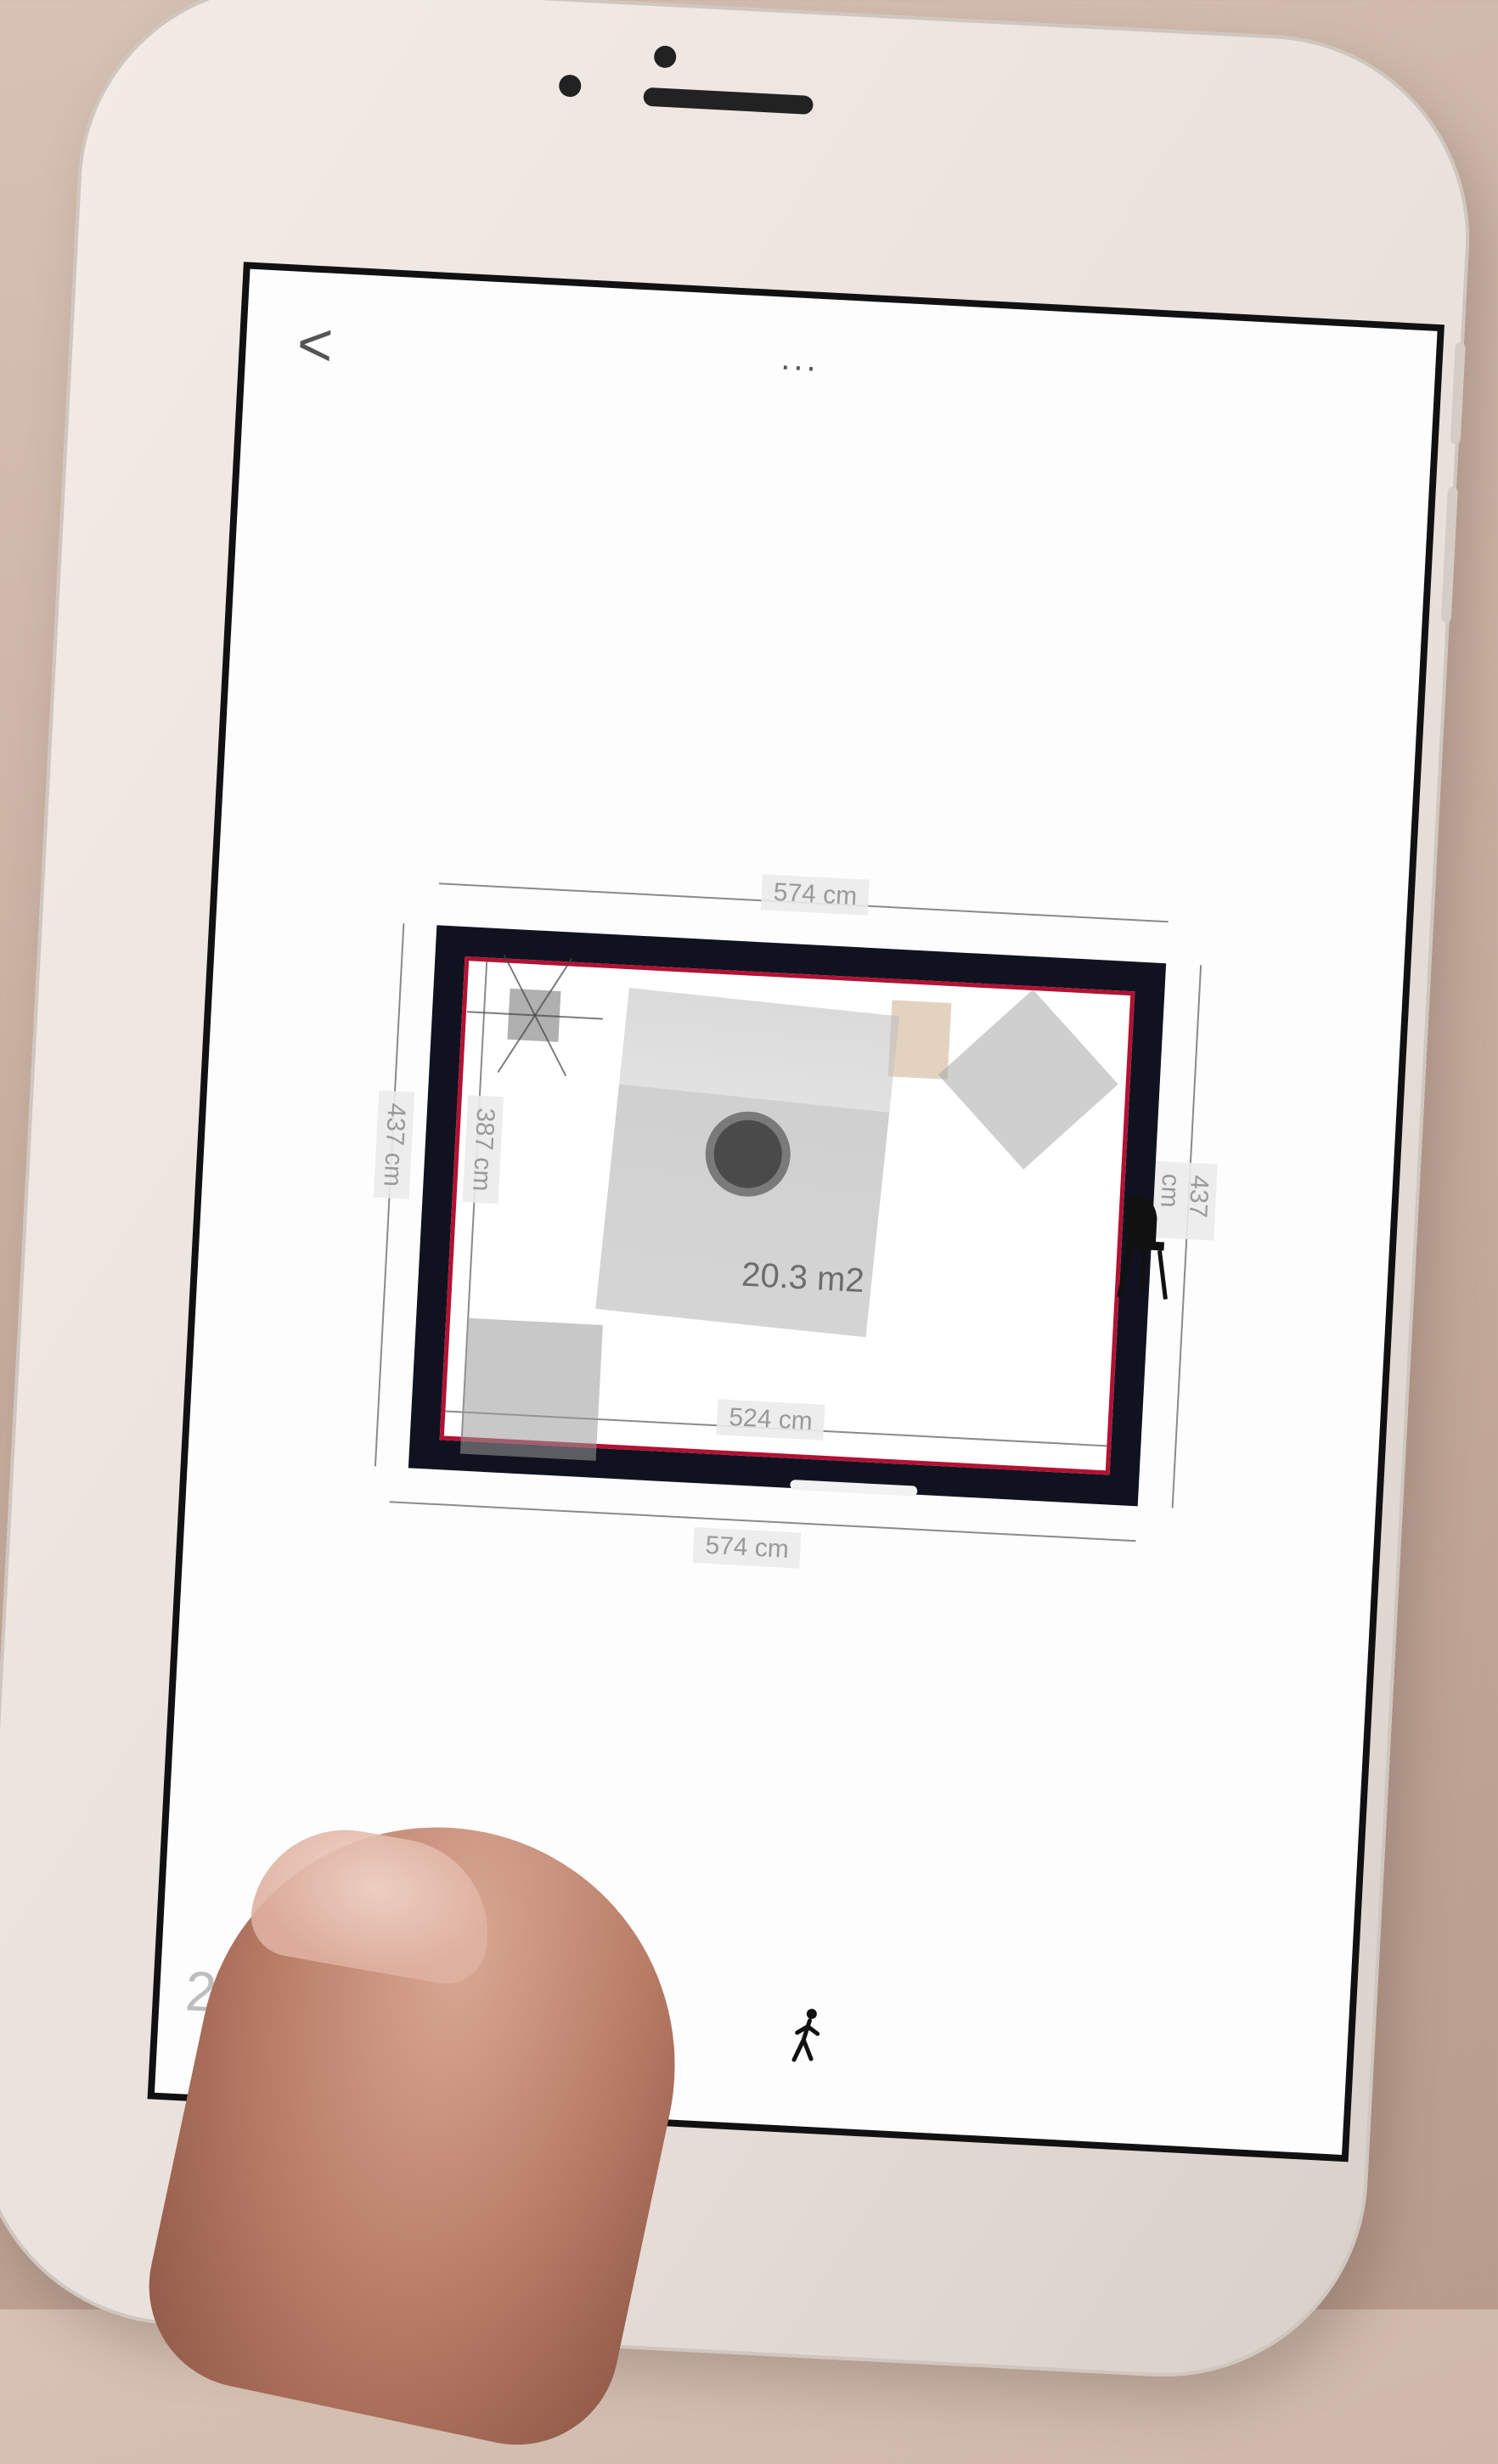 Image resolution: width=1498 pixels, height=2464 pixels. I want to click on bottom-width-label: 574 cm, so click(747, 1548).